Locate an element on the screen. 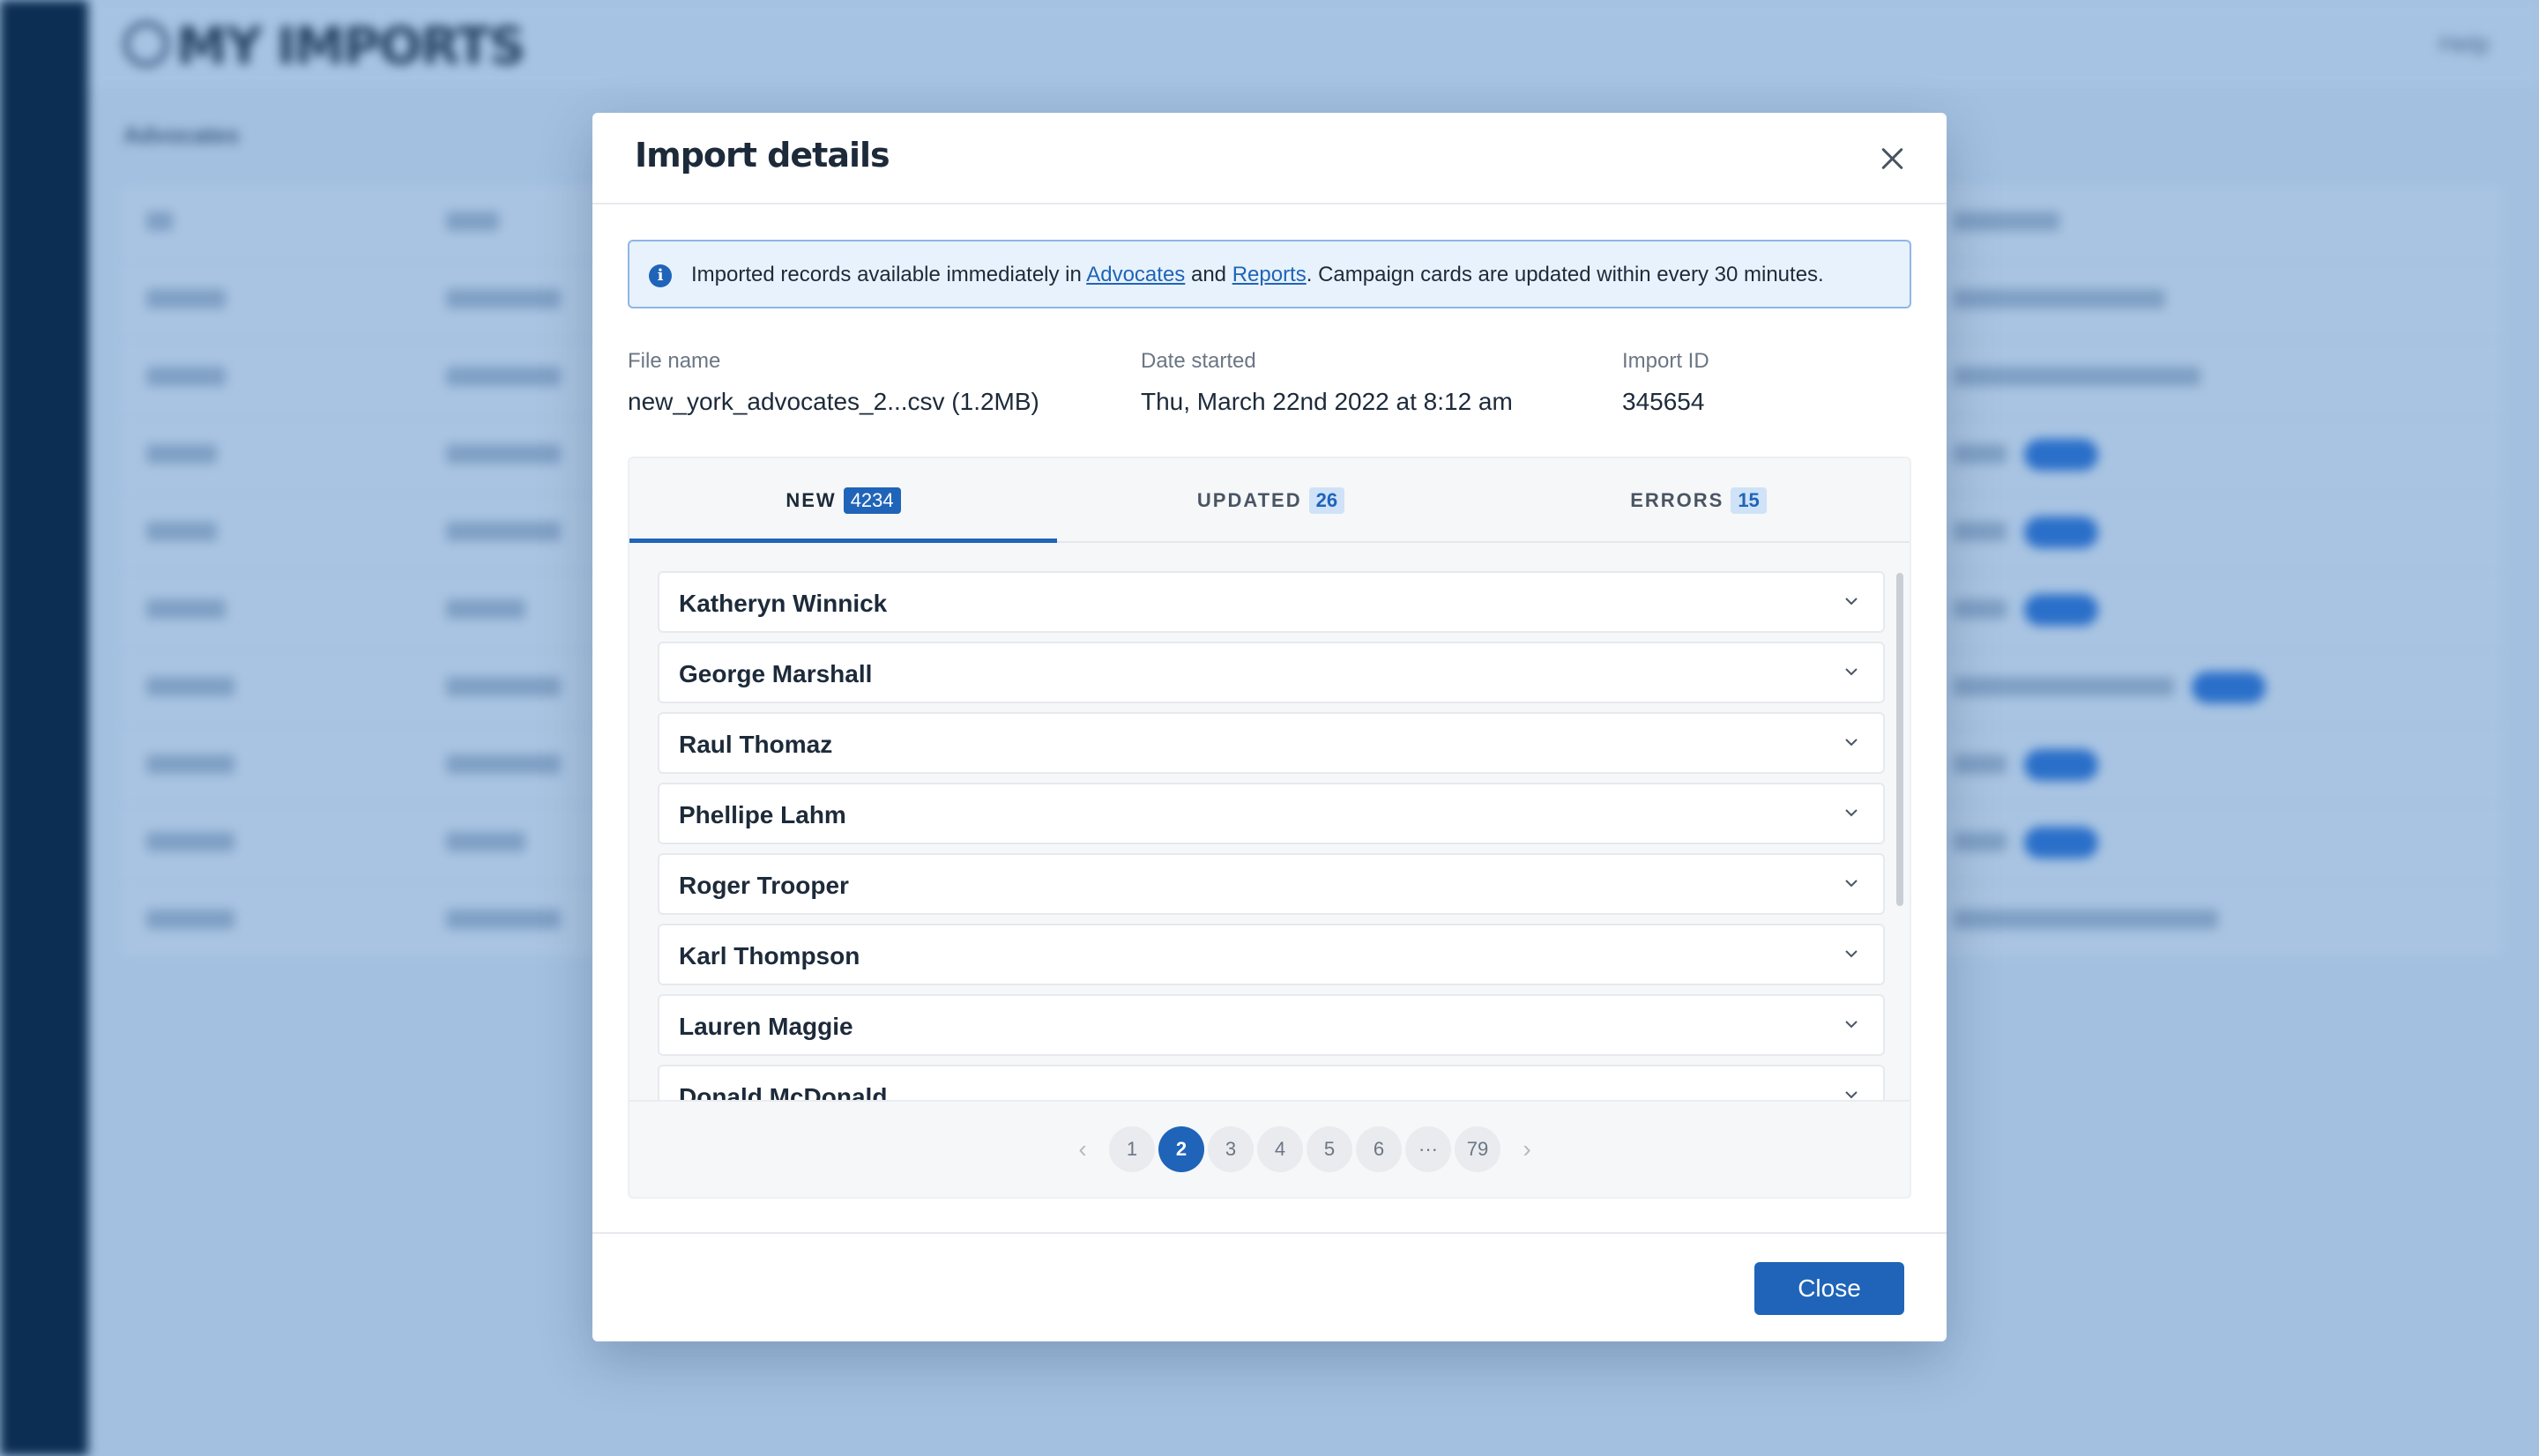  sidebar is located at coordinates (44, 728).